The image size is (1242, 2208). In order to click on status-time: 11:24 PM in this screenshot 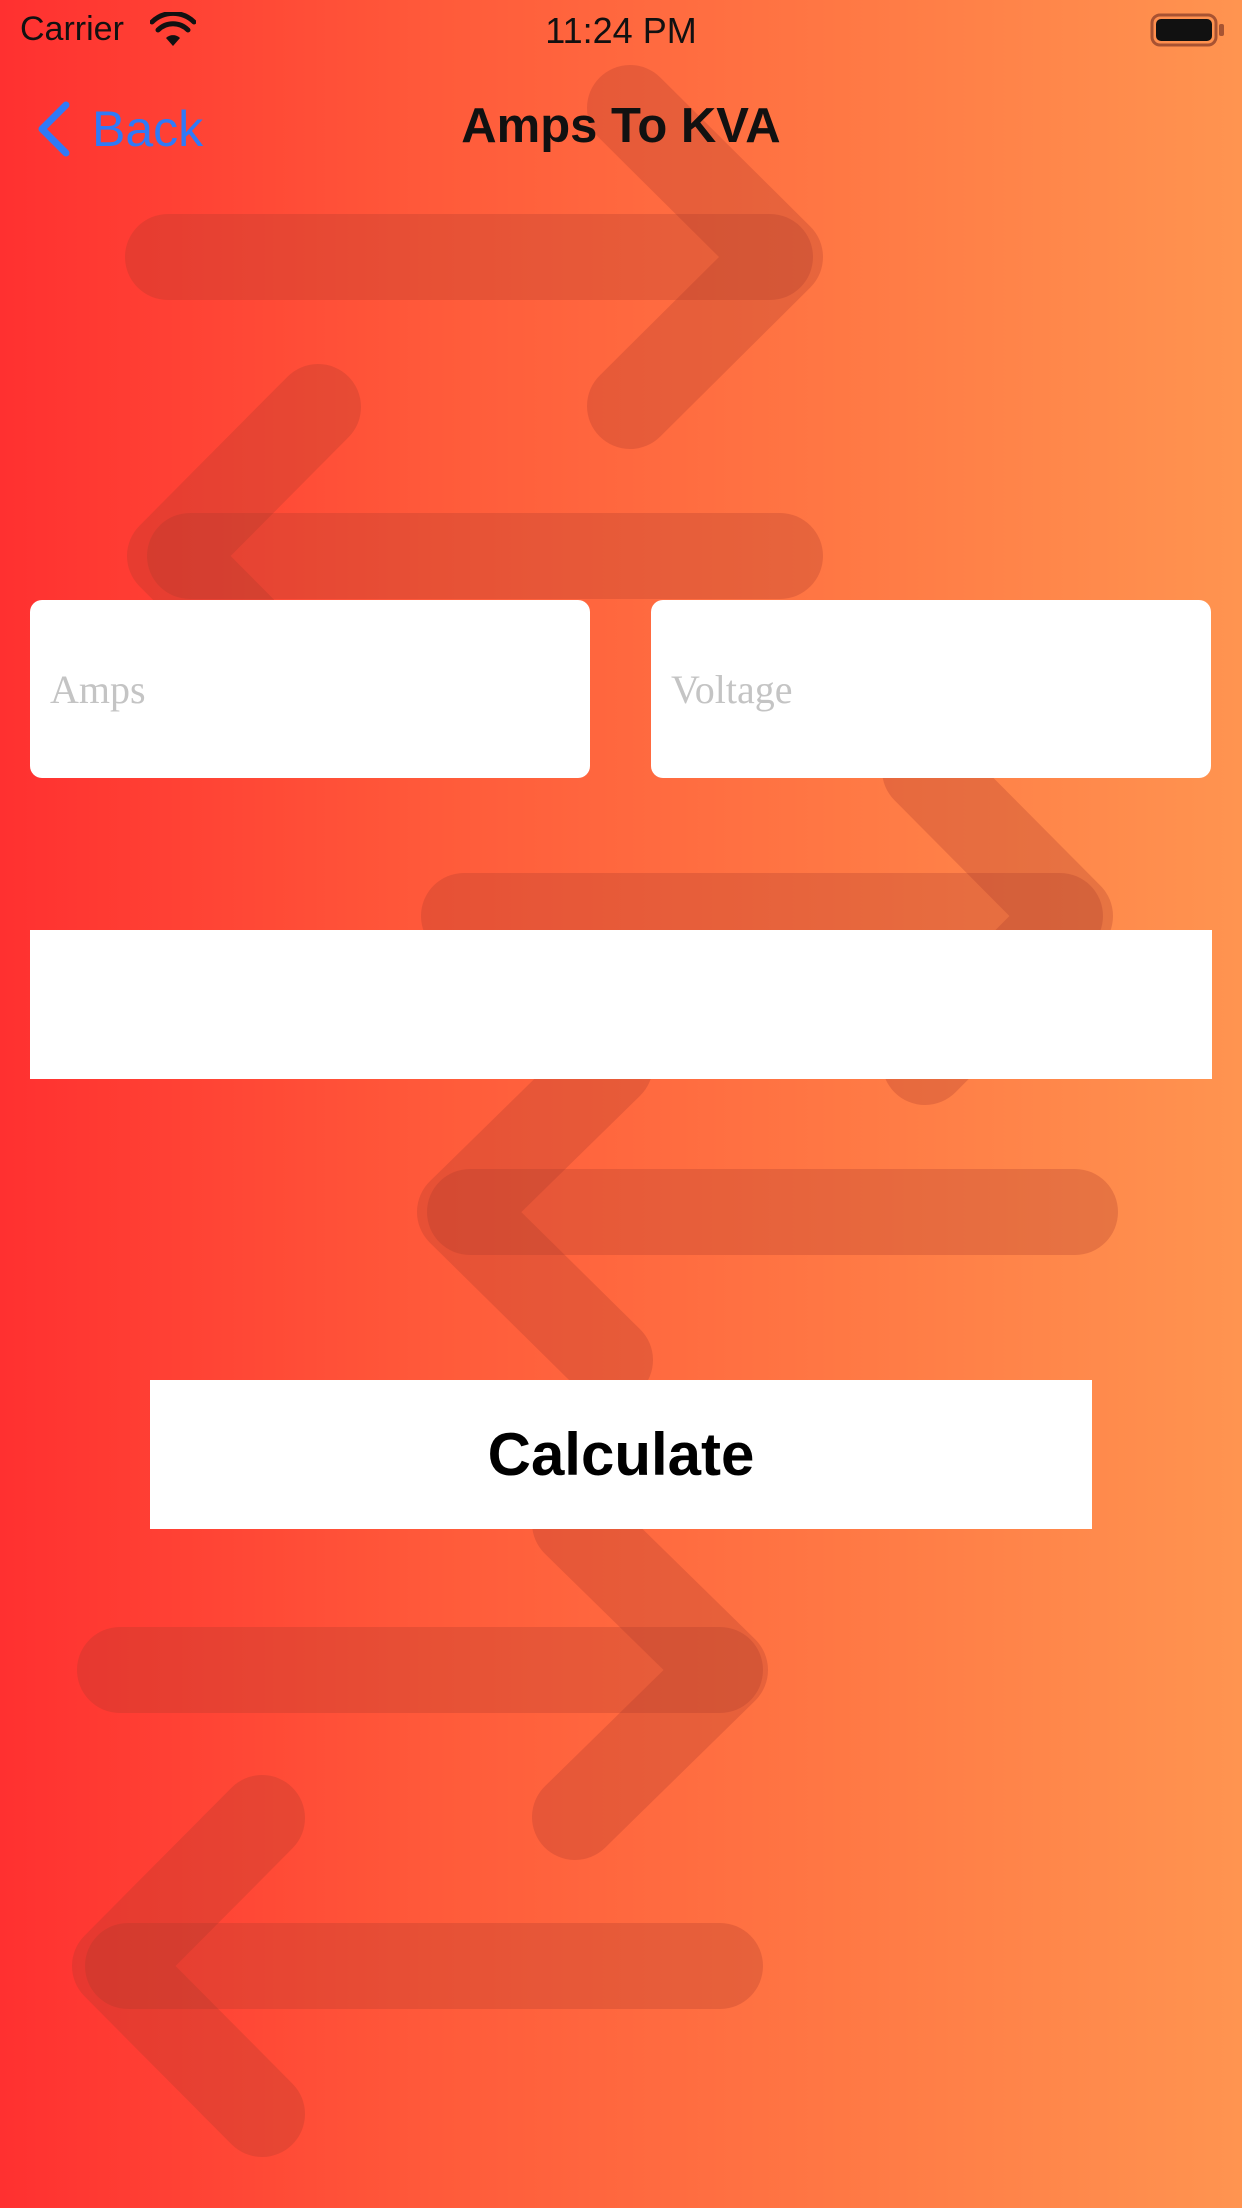, I will do `click(621, 30)`.